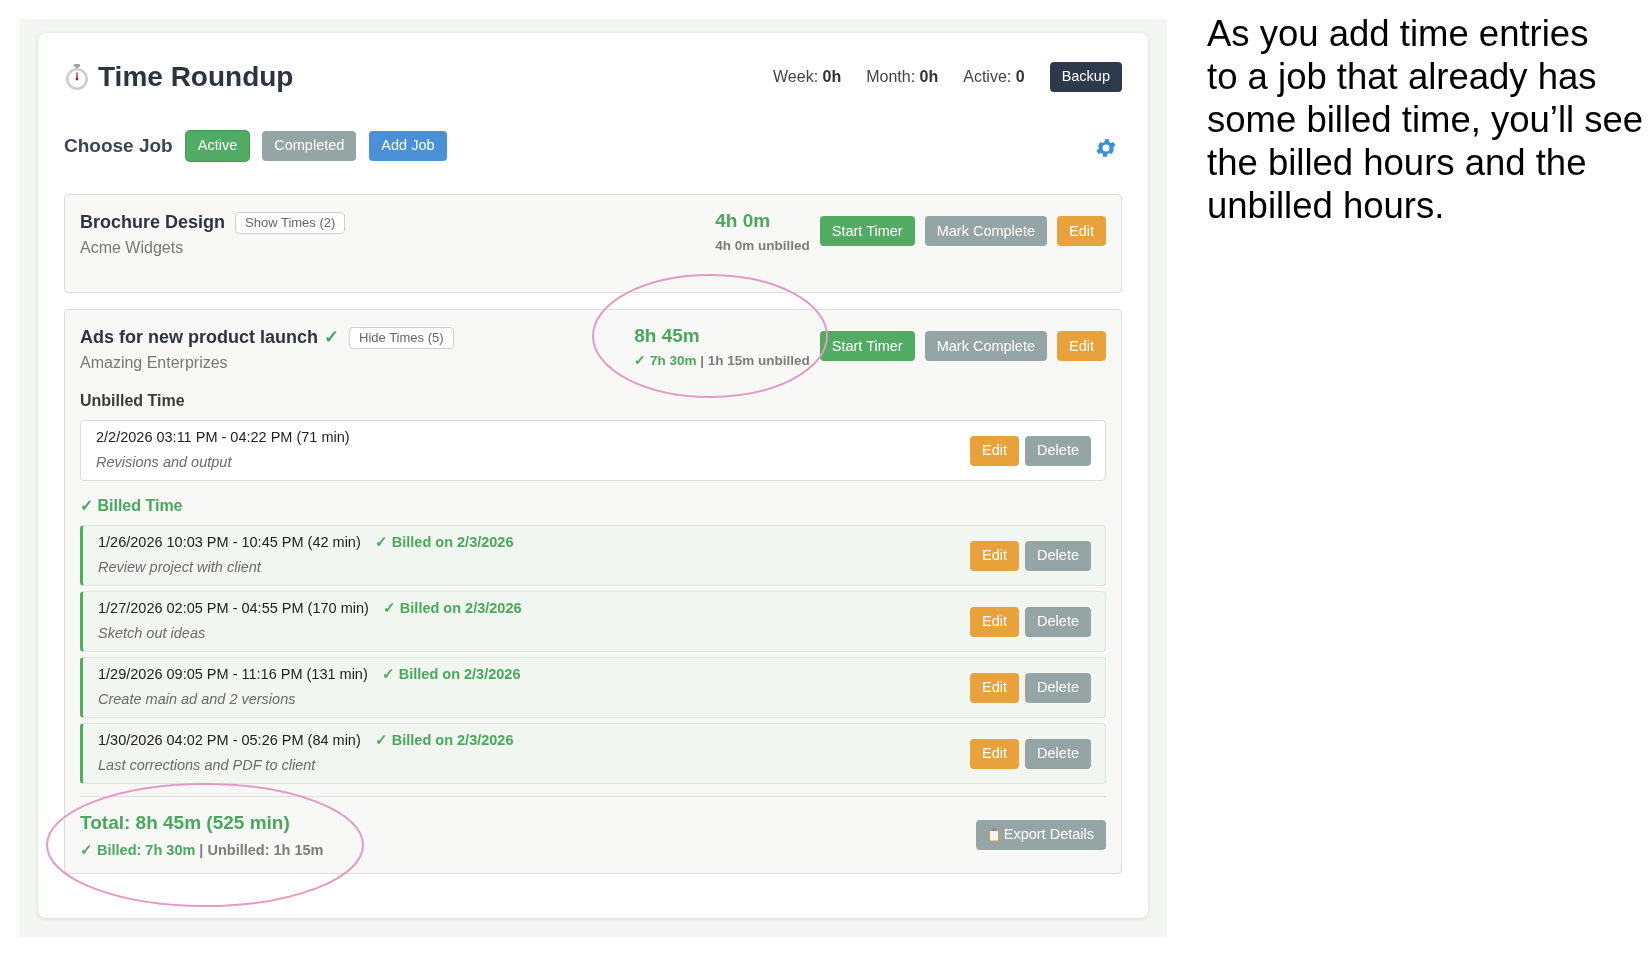 The width and height of the screenshot is (1652, 954). What do you see at coordinates (118, 145) in the screenshot?
I see `choose-job-label: Choose Job` at bounding box center [118, 145].